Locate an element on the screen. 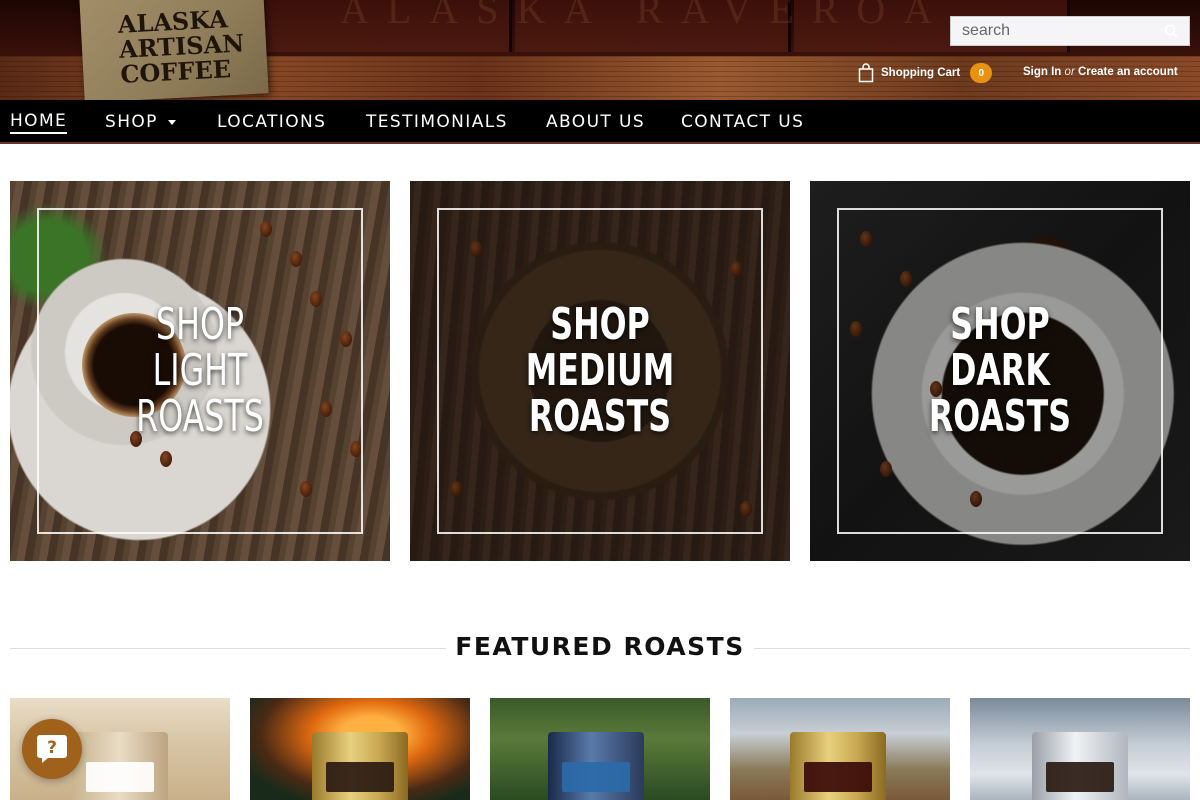  chat-button: ? is located at coordinates (52, 749).